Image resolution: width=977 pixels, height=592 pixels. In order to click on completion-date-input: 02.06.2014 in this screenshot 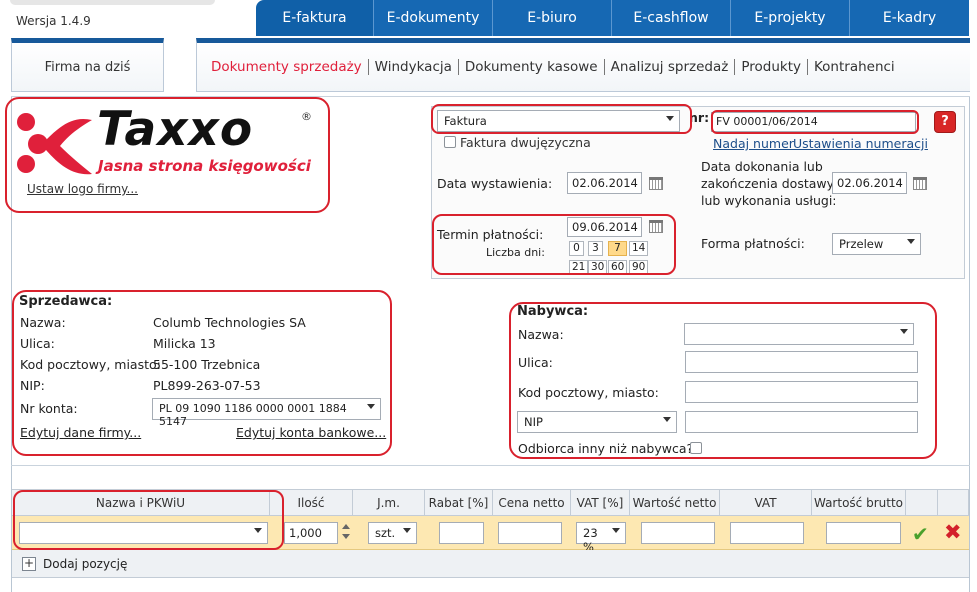, I will do `click(869, 183)`.